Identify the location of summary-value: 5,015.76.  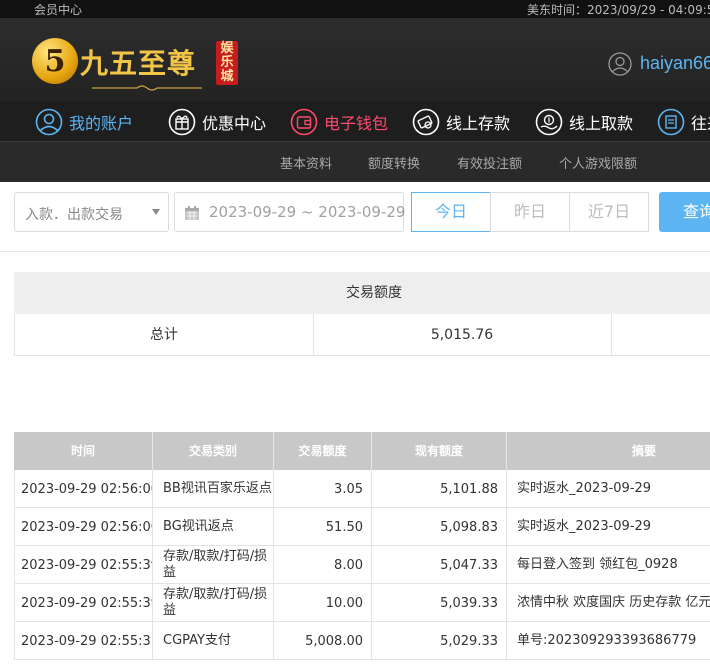
(462, 335).